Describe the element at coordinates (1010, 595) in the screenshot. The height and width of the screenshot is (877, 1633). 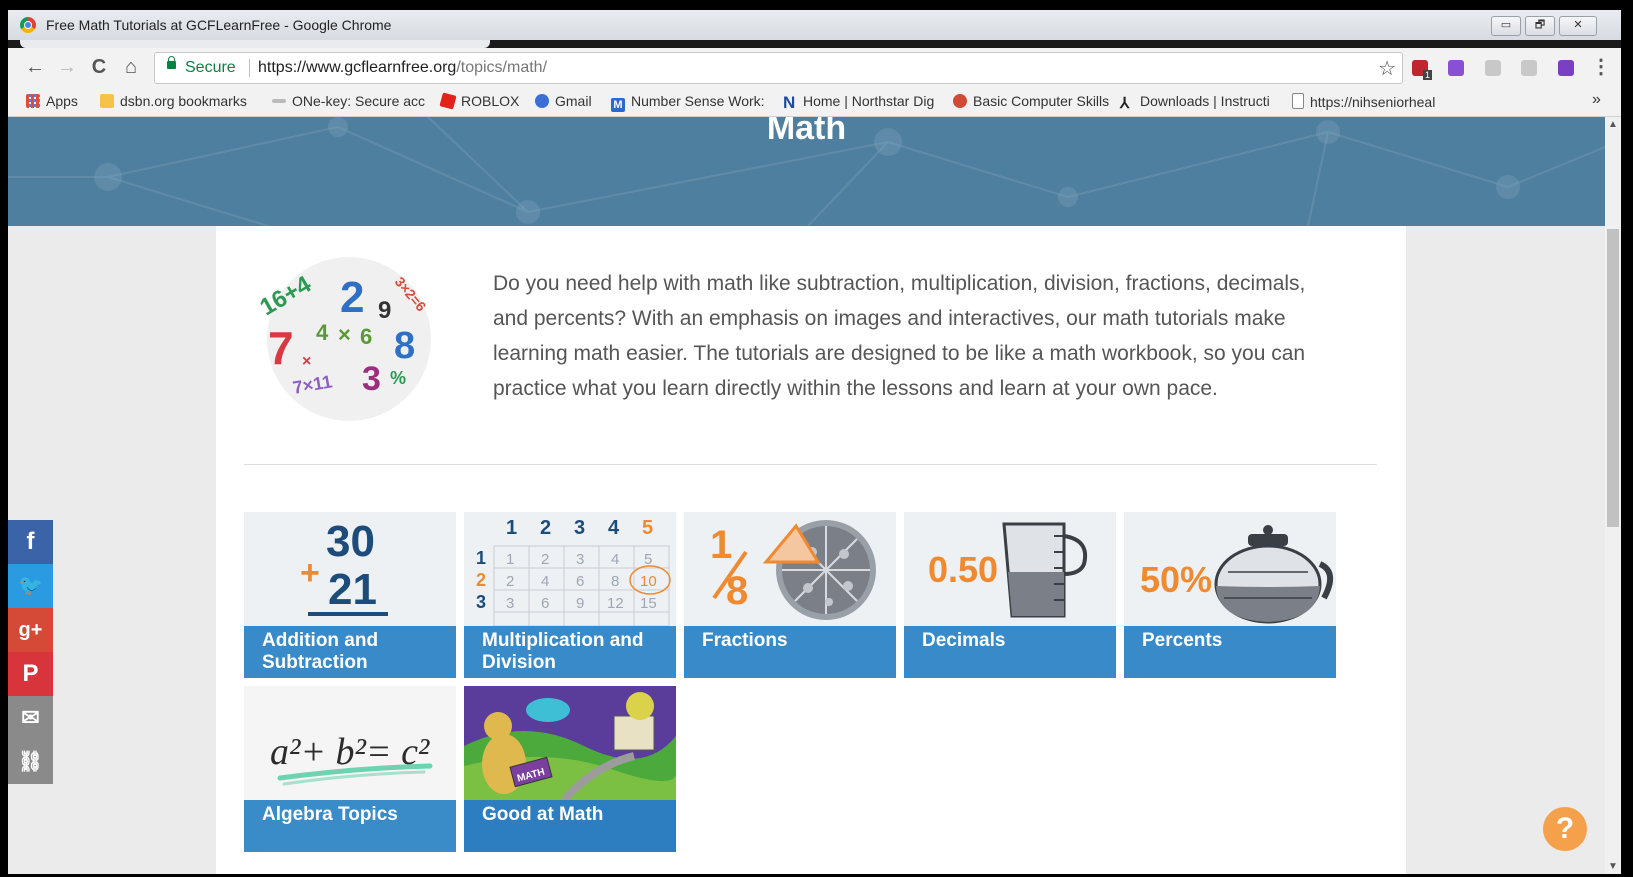
I see `topic-decimals: 0.50 Decimals` at that location.